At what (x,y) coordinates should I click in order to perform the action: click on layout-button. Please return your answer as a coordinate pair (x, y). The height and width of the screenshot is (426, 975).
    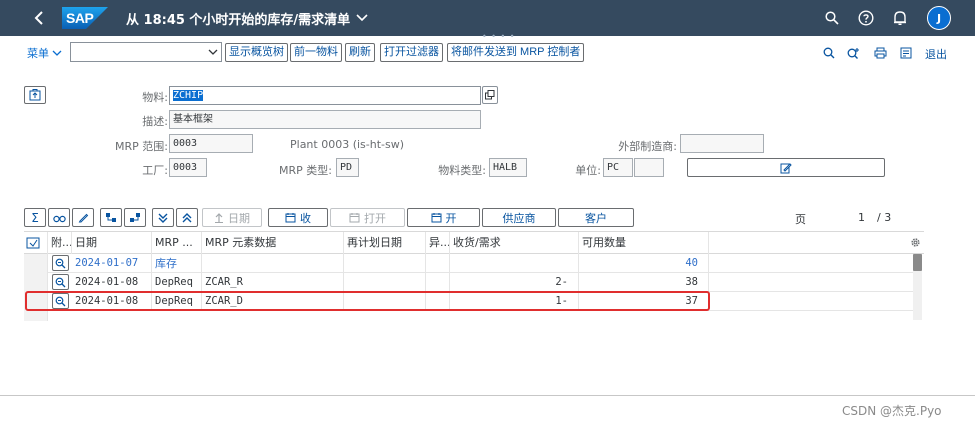
    Looking at the image, I should click on (135, 217).